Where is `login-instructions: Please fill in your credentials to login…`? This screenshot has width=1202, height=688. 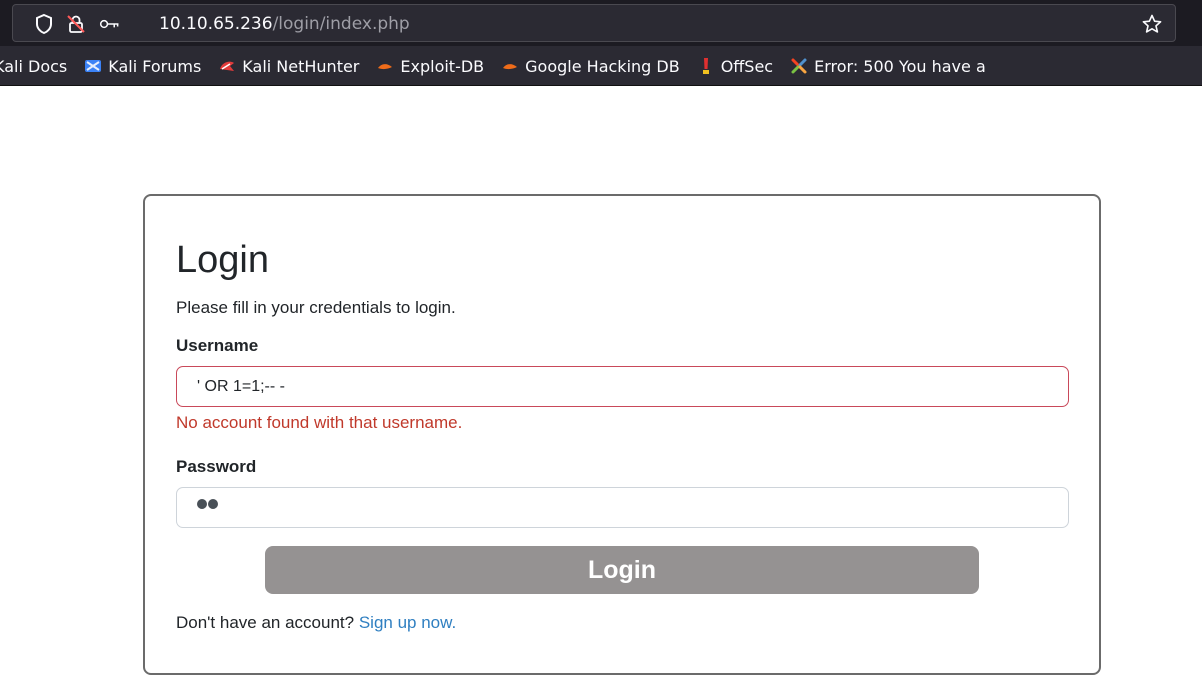
login-instructions: Please fill in your credentials to login… is located at coordinates (316, 307).